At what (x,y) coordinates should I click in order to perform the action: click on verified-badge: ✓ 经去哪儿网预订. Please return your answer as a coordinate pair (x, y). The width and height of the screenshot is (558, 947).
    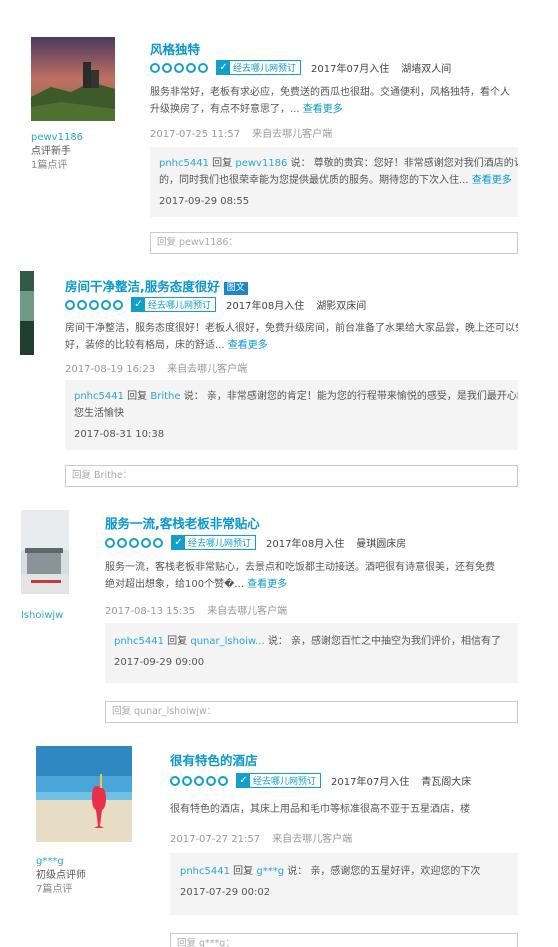
    Looking at the image, I should click on (174, 304).